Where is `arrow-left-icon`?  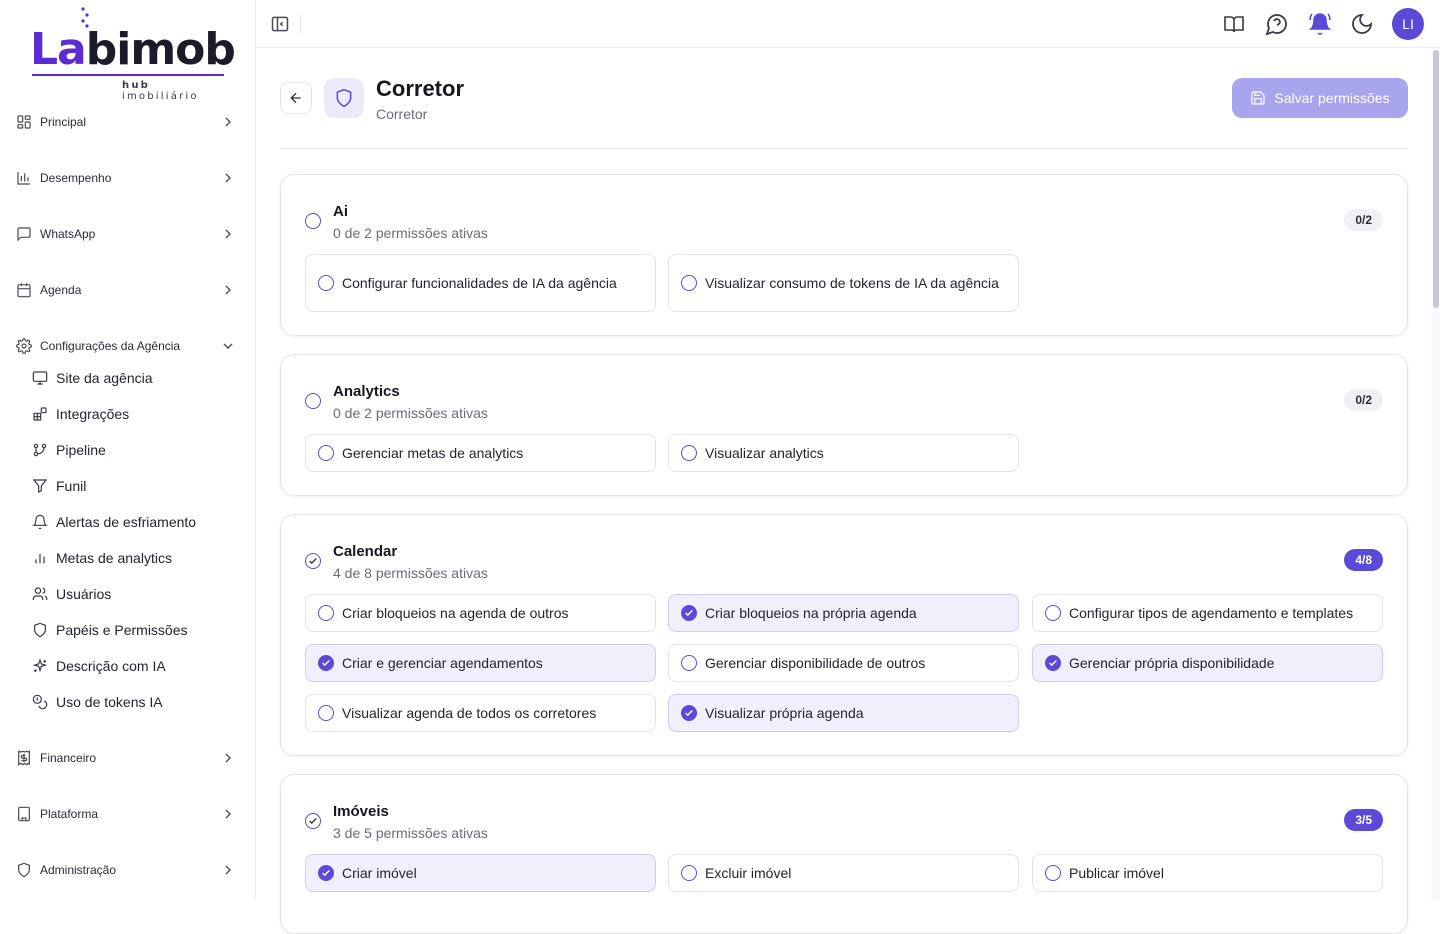
arrow-left-icon is located at coordinates (295, 98).